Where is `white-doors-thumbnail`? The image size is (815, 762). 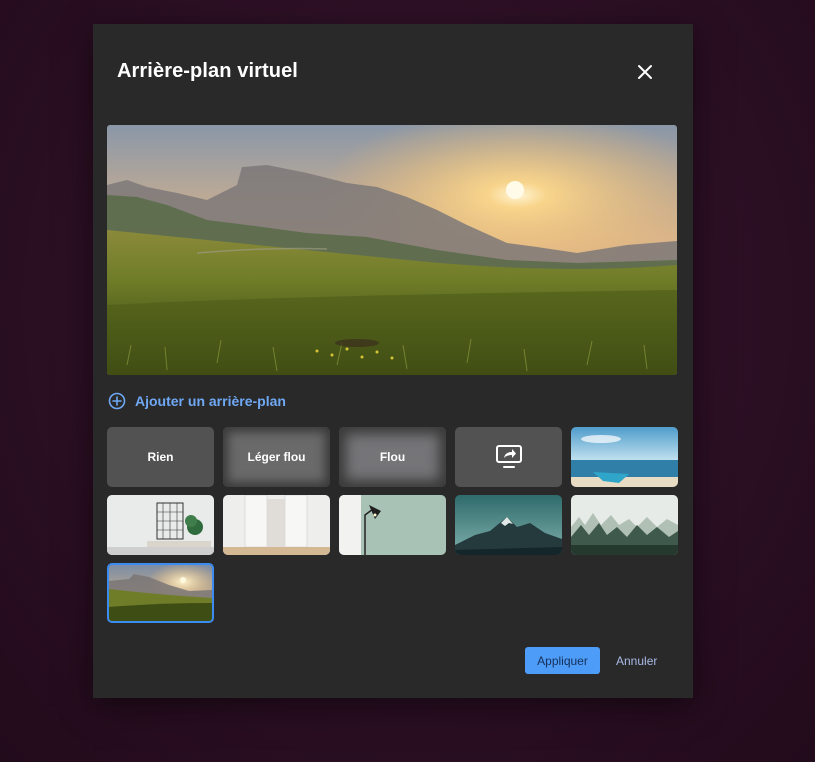
white-doors-thumbnail is located at coordinates (276, 525).